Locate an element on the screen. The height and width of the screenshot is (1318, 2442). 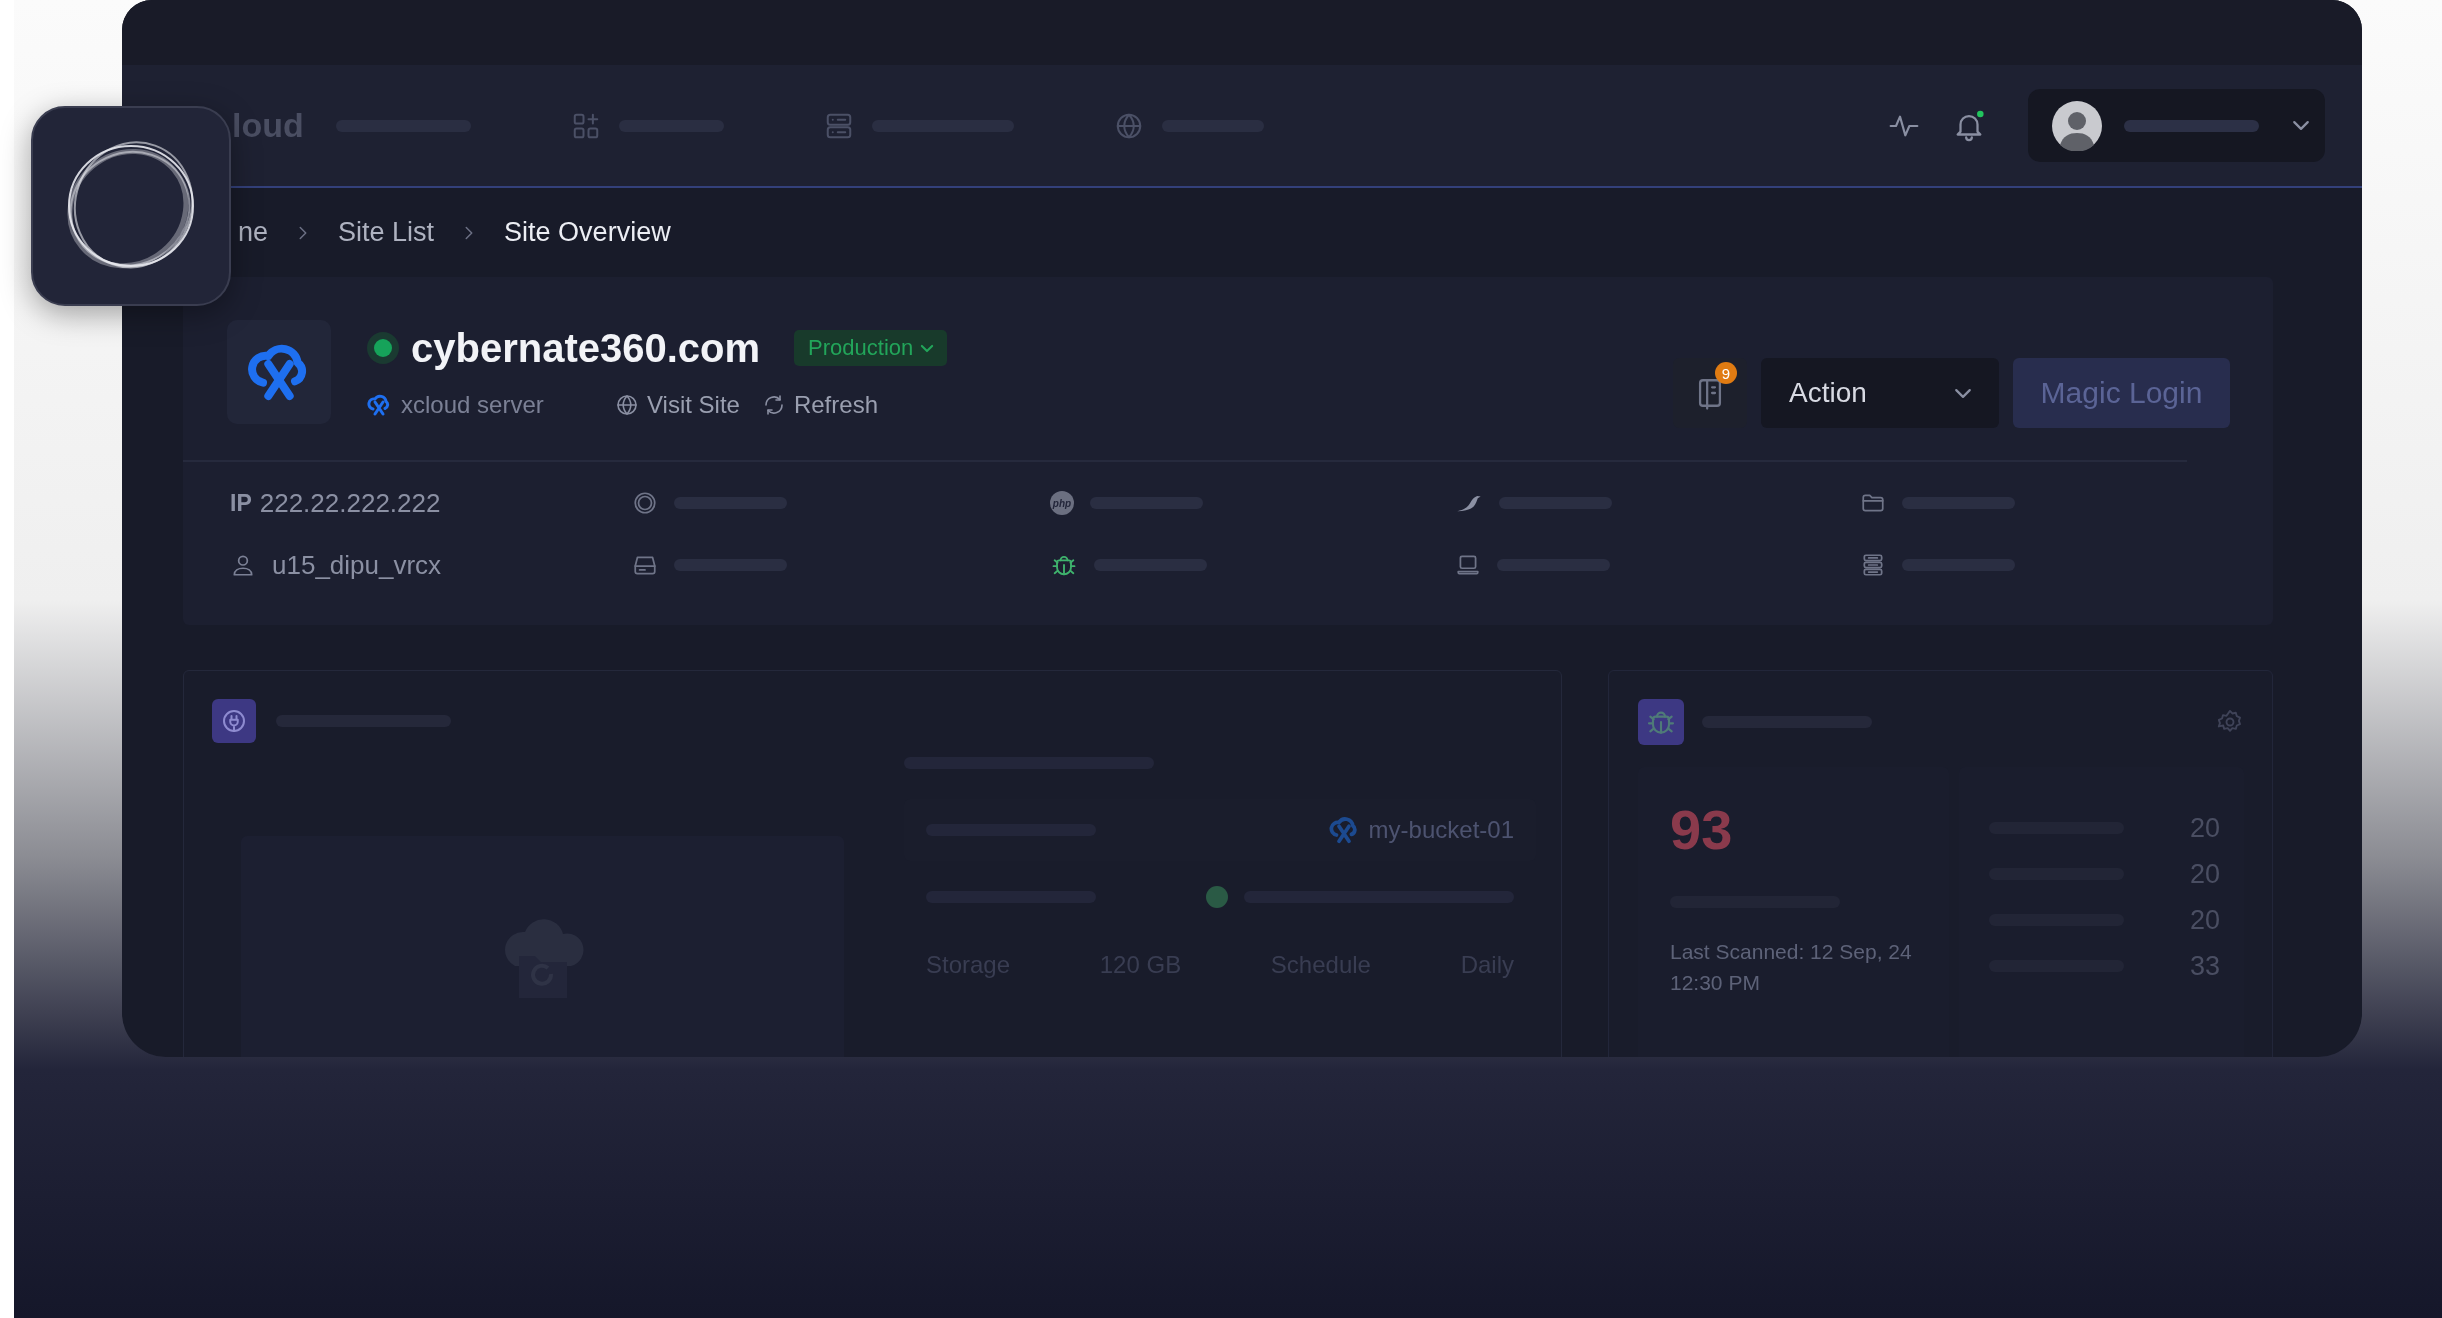
logo-icon is located at coordinates (645, 503).